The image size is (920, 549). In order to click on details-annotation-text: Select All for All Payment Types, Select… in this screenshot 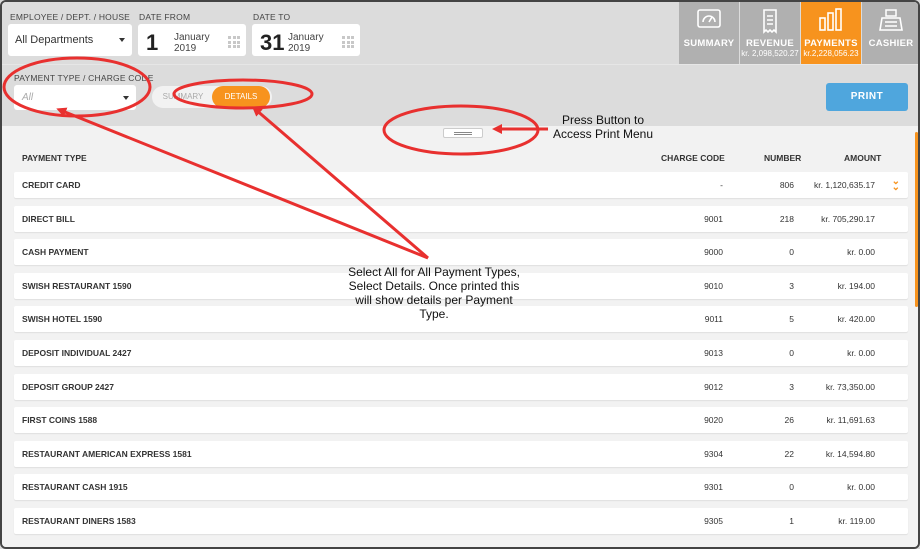, I will do `click(434, 293)`.